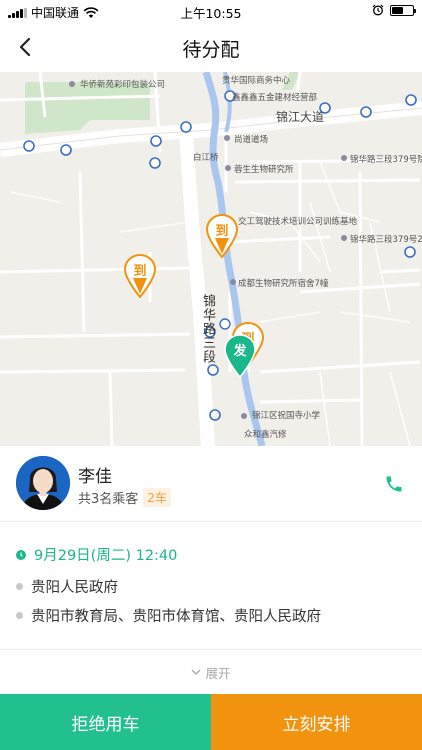 Image resolution: width=422 pixels, height=750 pixels. I want to click on map-label-intl-center: 贵华国际商务中心, so click(256, 81).